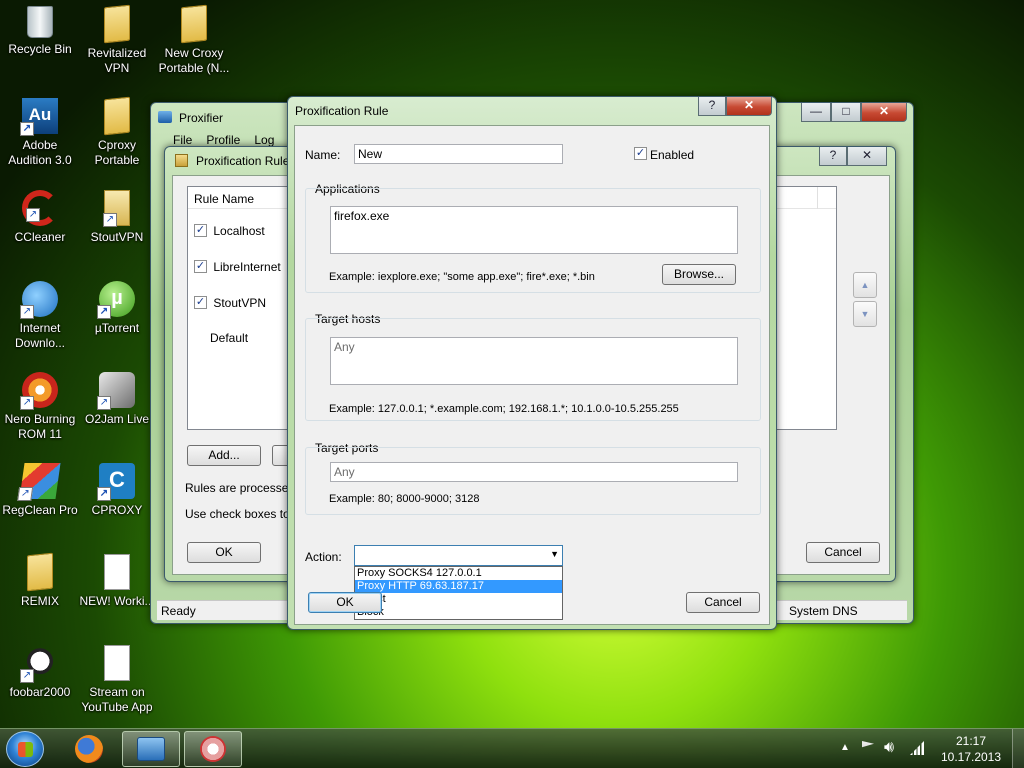 This screenshot has width=1024, height=768. I want to click on nero-icon, so click(39, 391).